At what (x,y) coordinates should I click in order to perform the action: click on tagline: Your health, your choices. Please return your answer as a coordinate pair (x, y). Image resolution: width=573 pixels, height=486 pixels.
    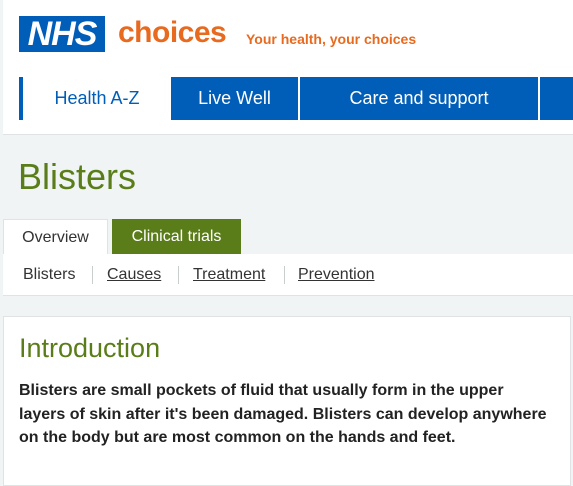
    Looking at the image, I should click on (331, 39).